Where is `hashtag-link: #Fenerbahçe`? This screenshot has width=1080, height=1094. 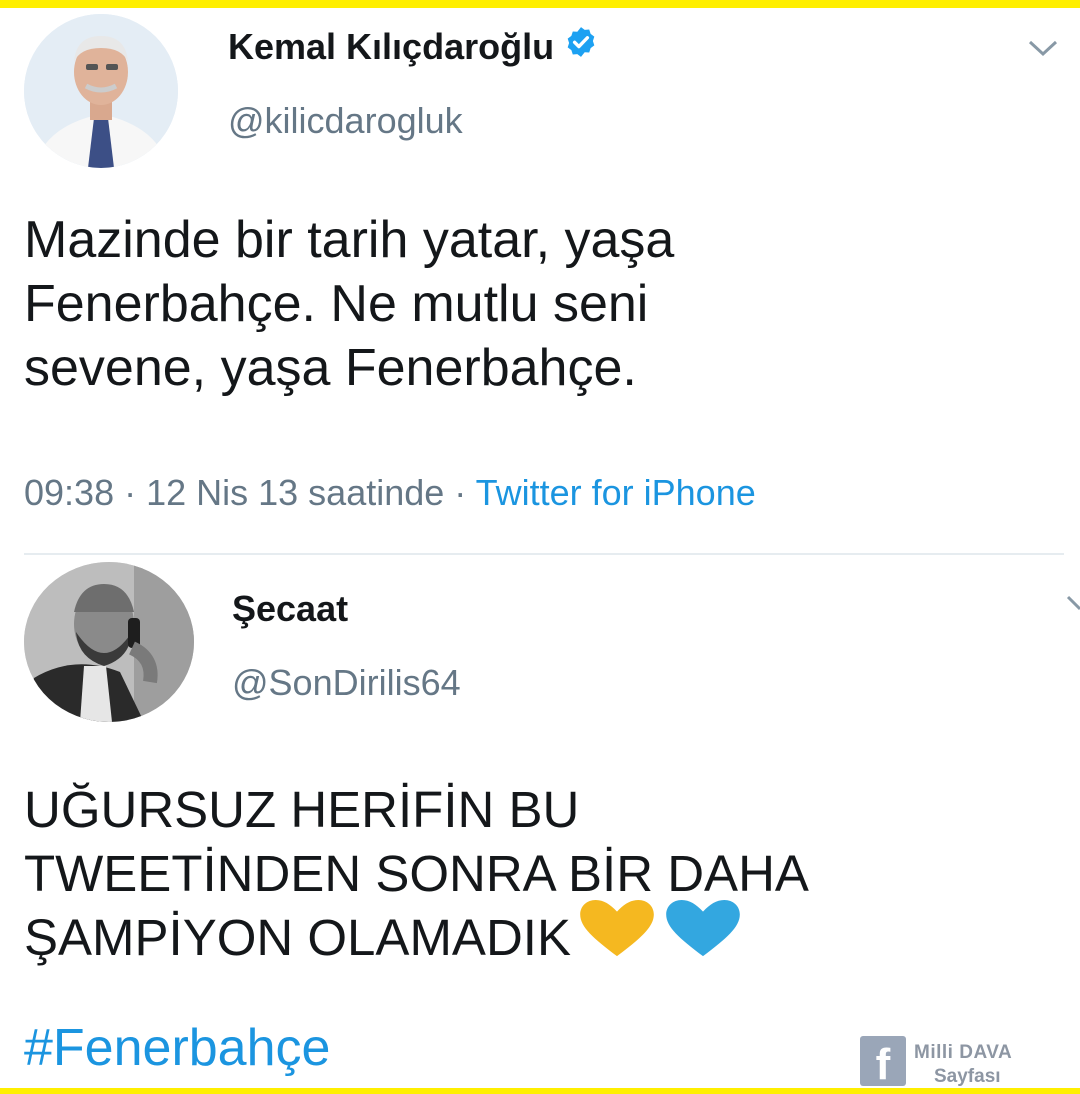 hashtag-link: #Fenerbahçe is located at coordinates (177, 1048).